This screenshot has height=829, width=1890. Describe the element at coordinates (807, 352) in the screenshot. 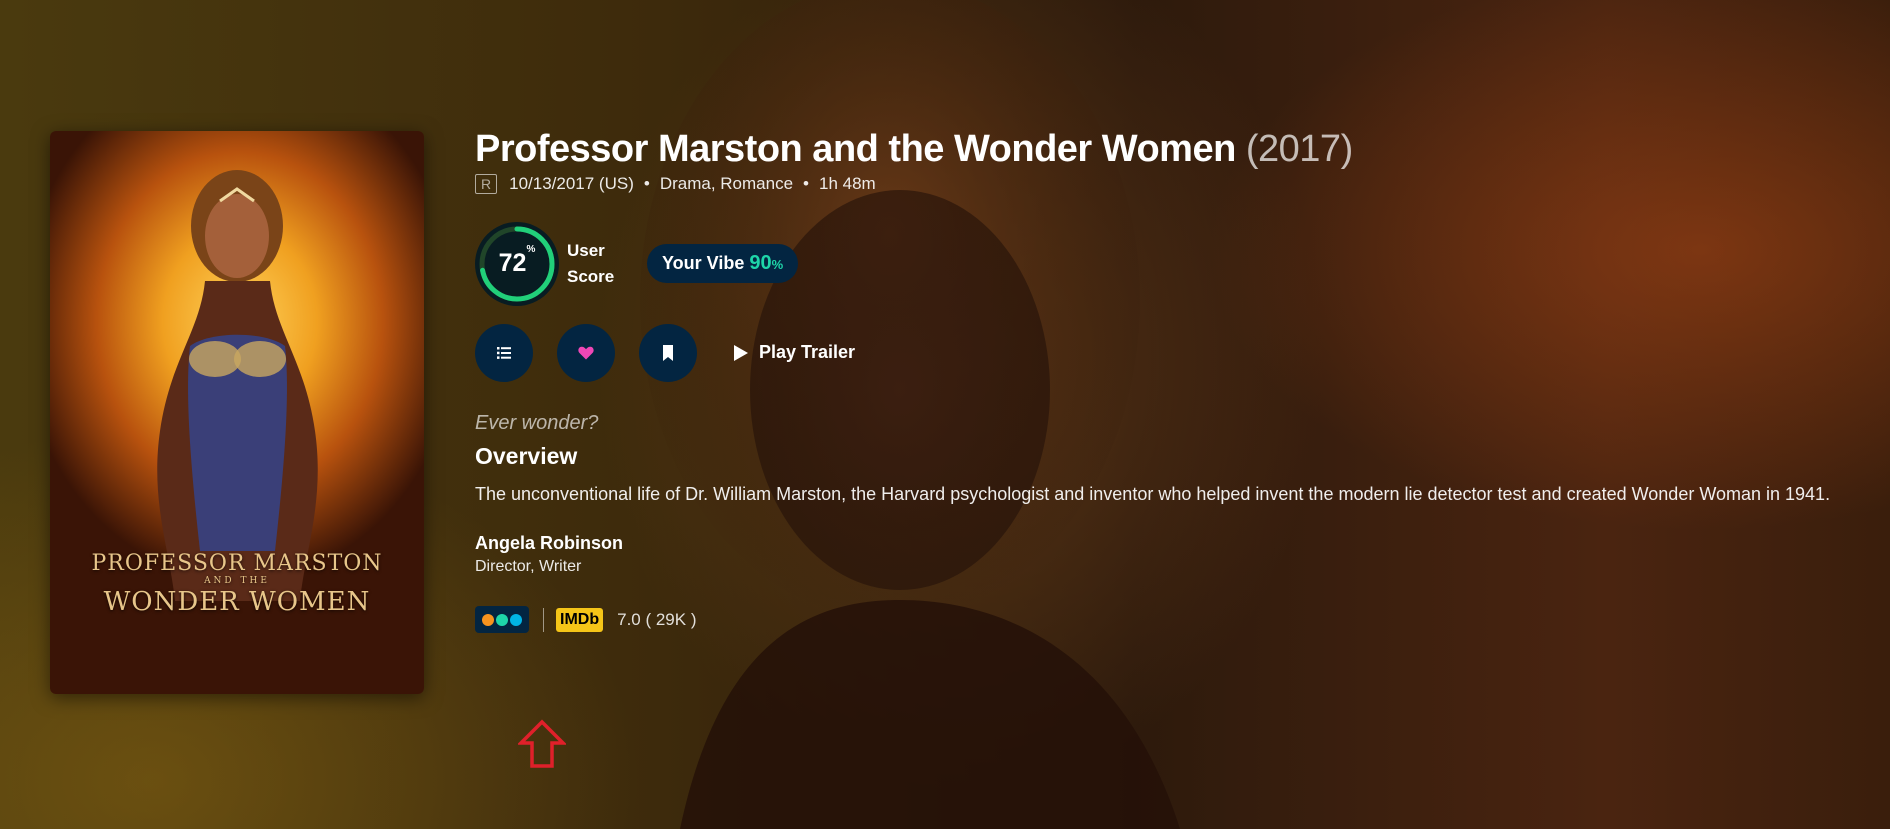

I see `play-trailer-label: Play Trailer` at that location.